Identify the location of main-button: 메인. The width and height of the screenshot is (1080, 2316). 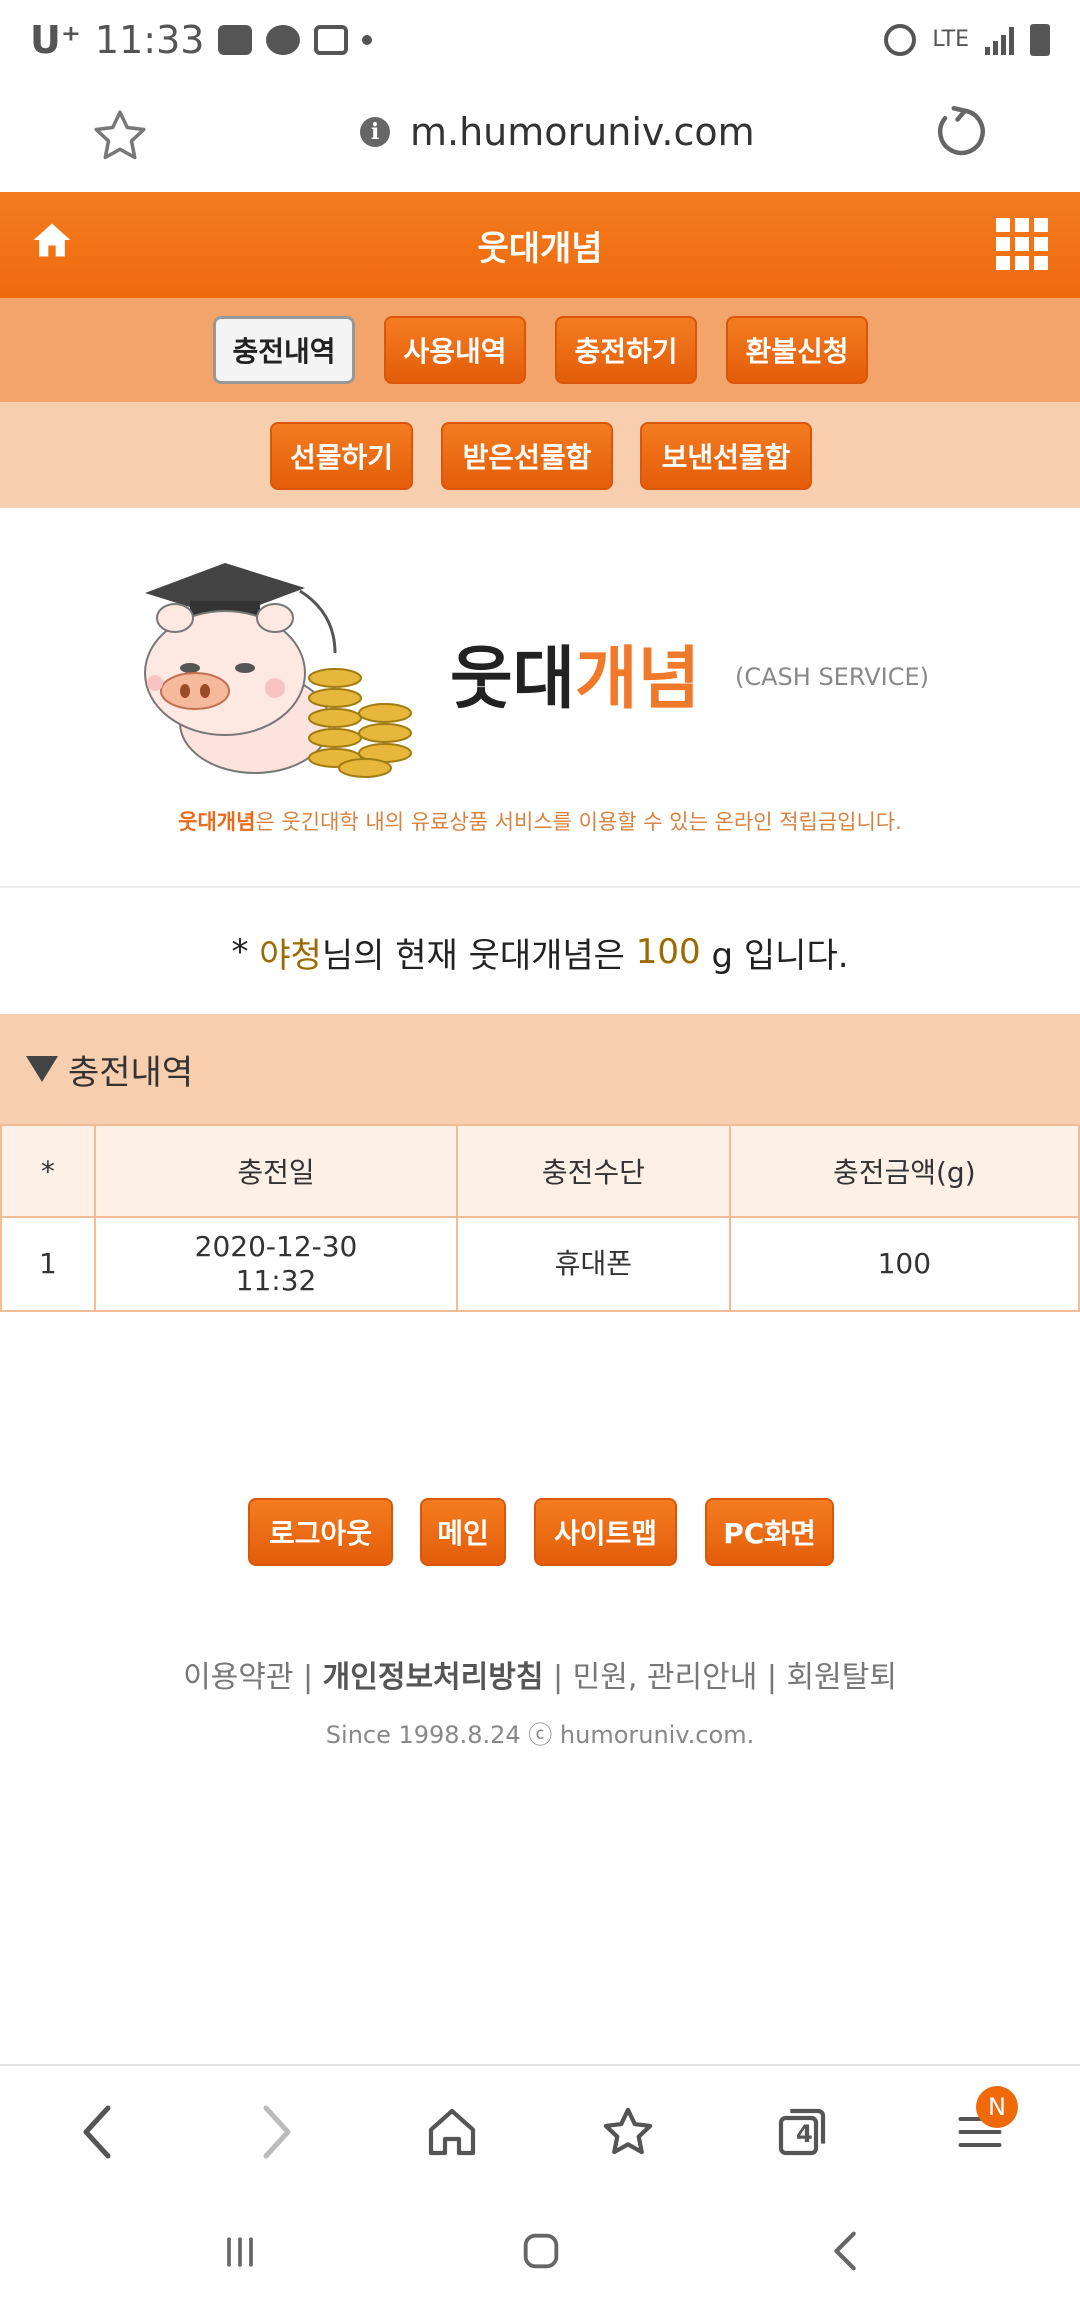
(463, 1532).